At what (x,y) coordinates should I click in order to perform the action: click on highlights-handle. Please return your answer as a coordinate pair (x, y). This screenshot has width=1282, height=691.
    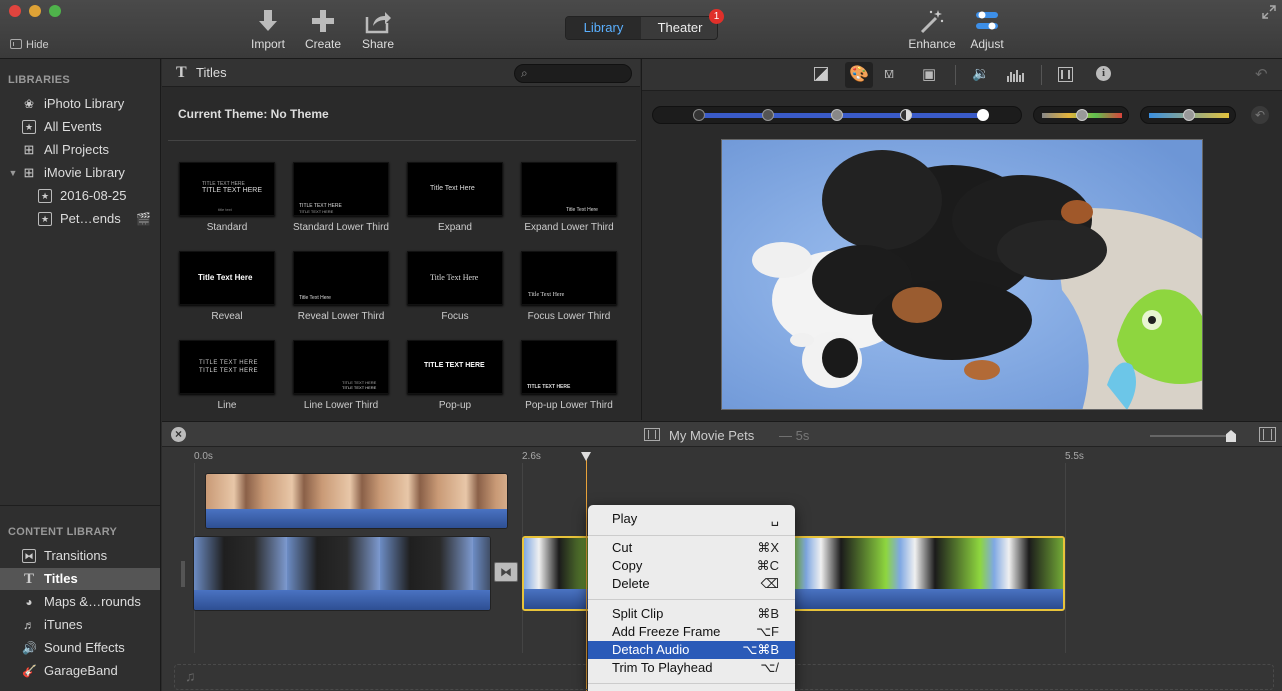
    Looking at the image, I should click on (983, 115).